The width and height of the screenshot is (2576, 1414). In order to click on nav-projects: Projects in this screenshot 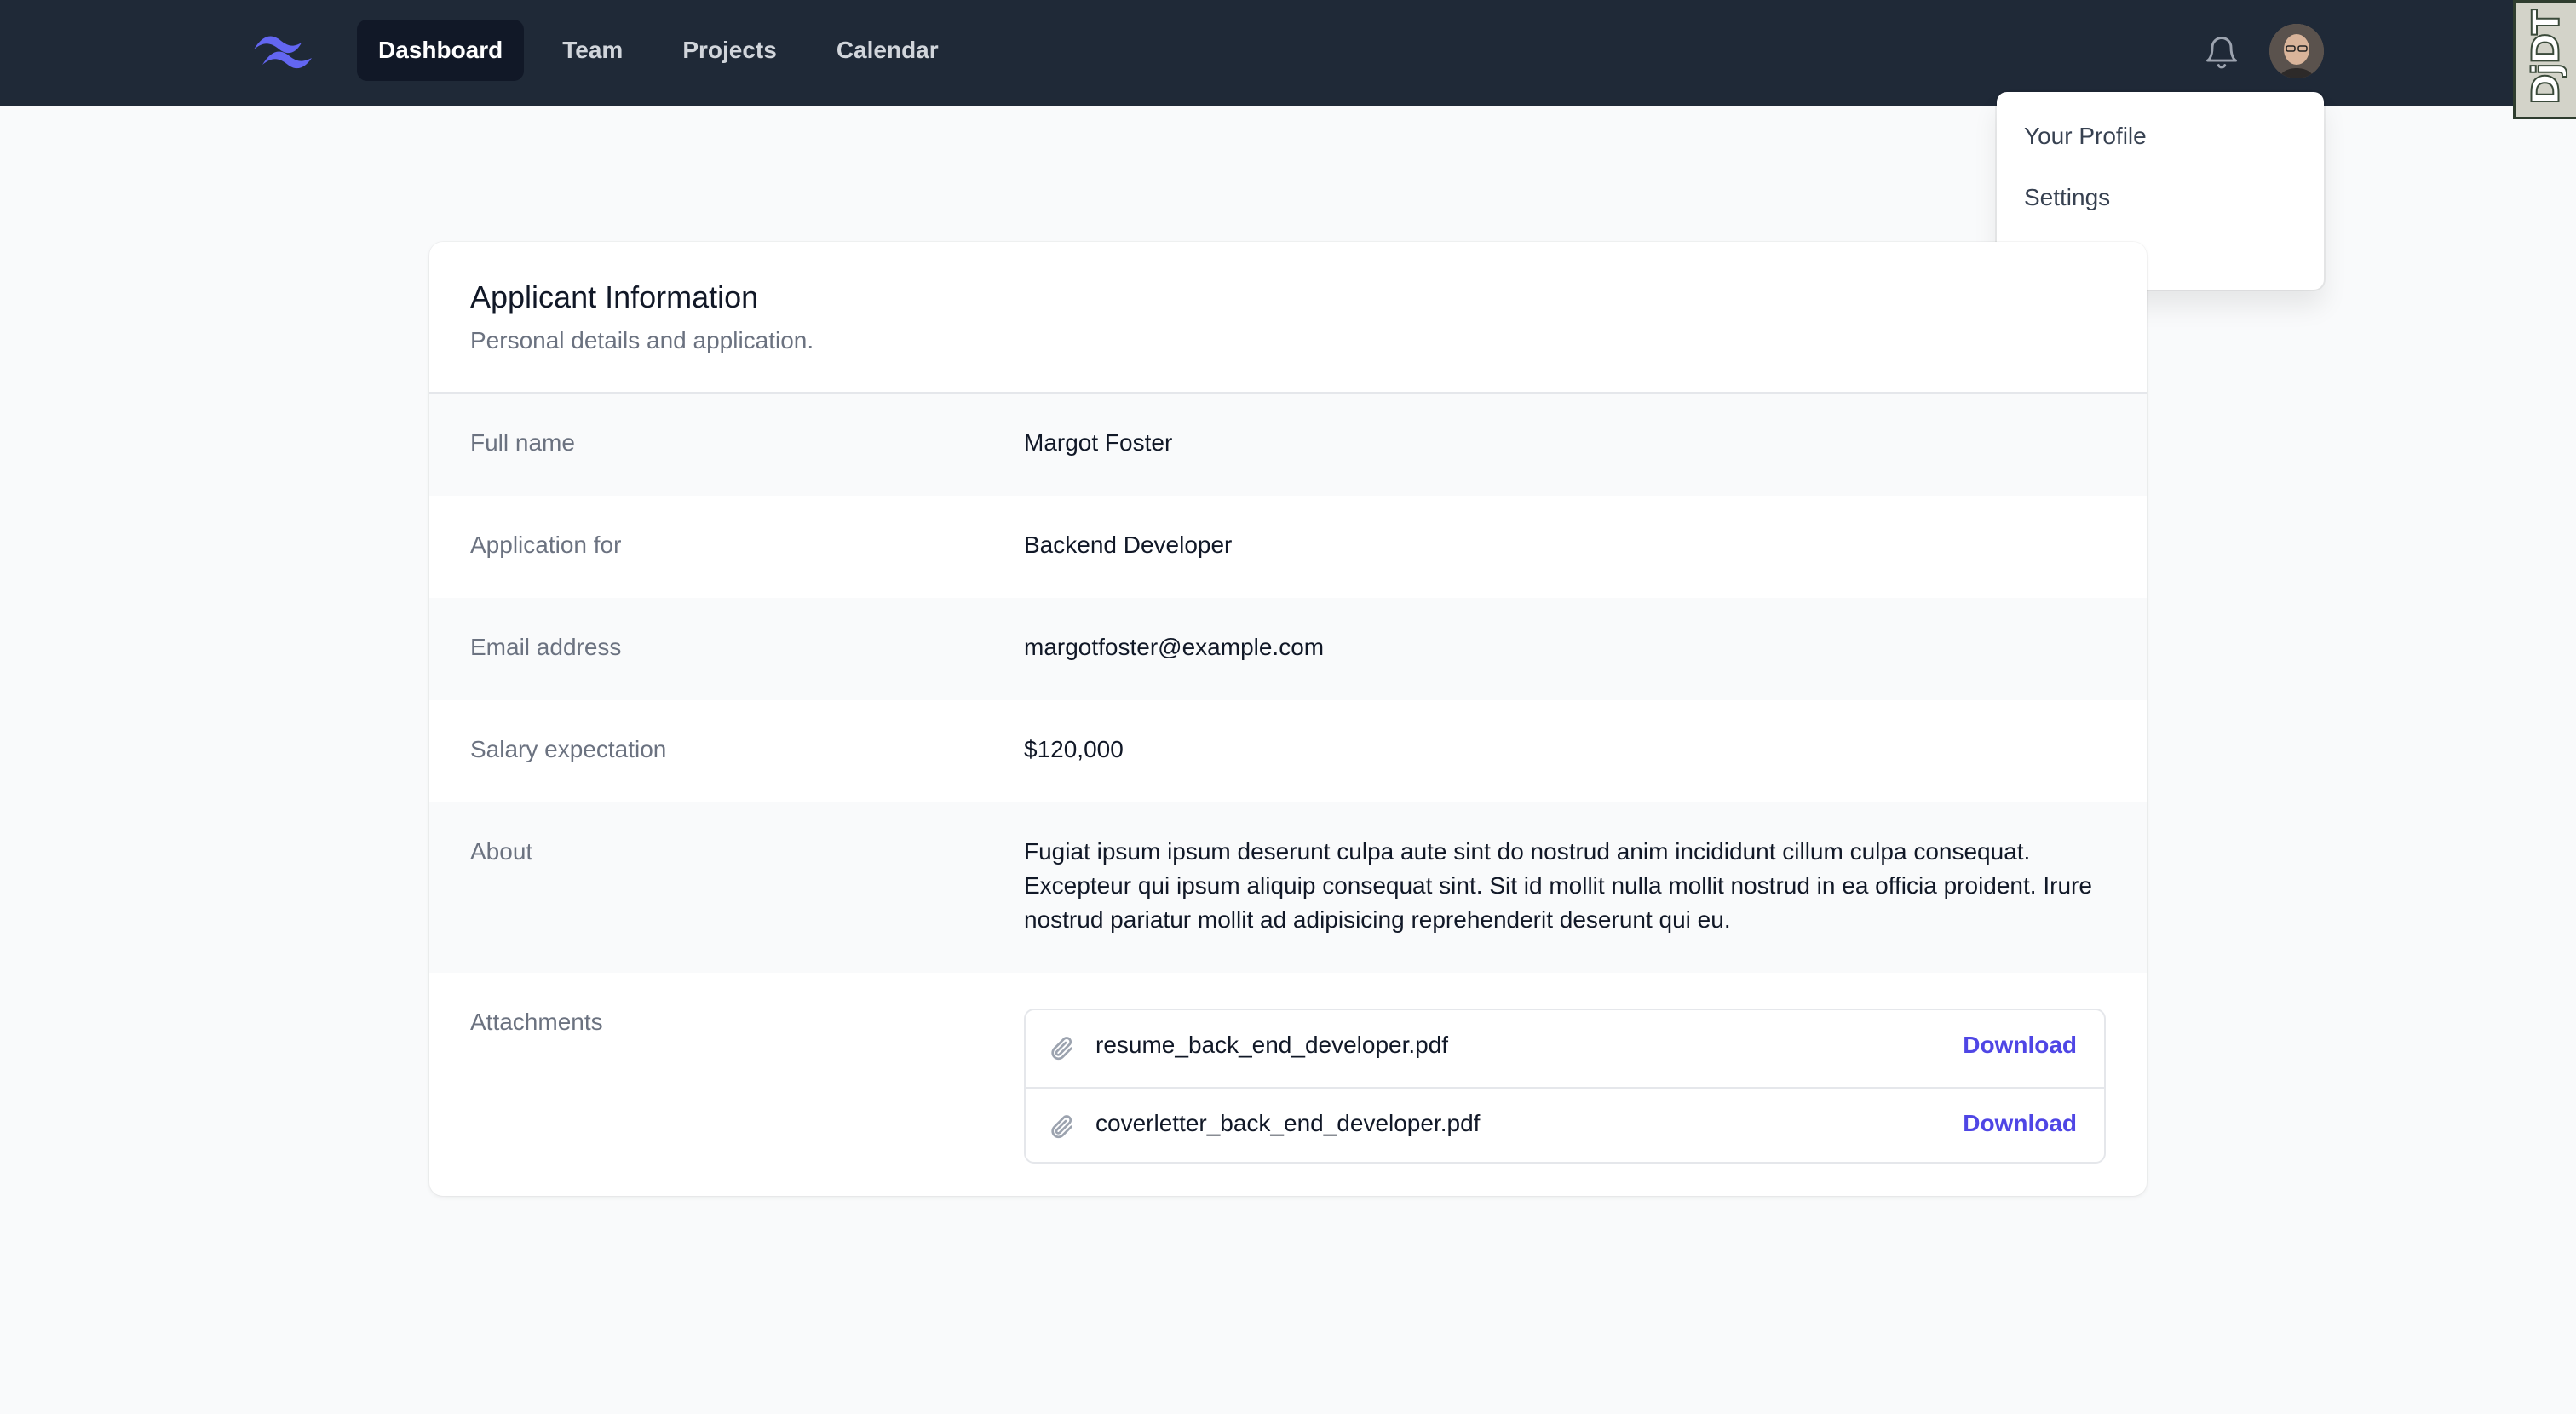, I will do `click(730, 50)`.